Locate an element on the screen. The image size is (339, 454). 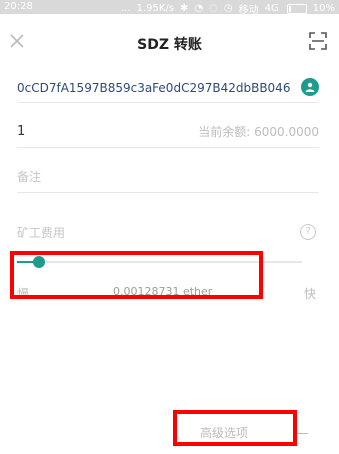
page-title: SDZ 转账 is located at coordinates (169, 45).